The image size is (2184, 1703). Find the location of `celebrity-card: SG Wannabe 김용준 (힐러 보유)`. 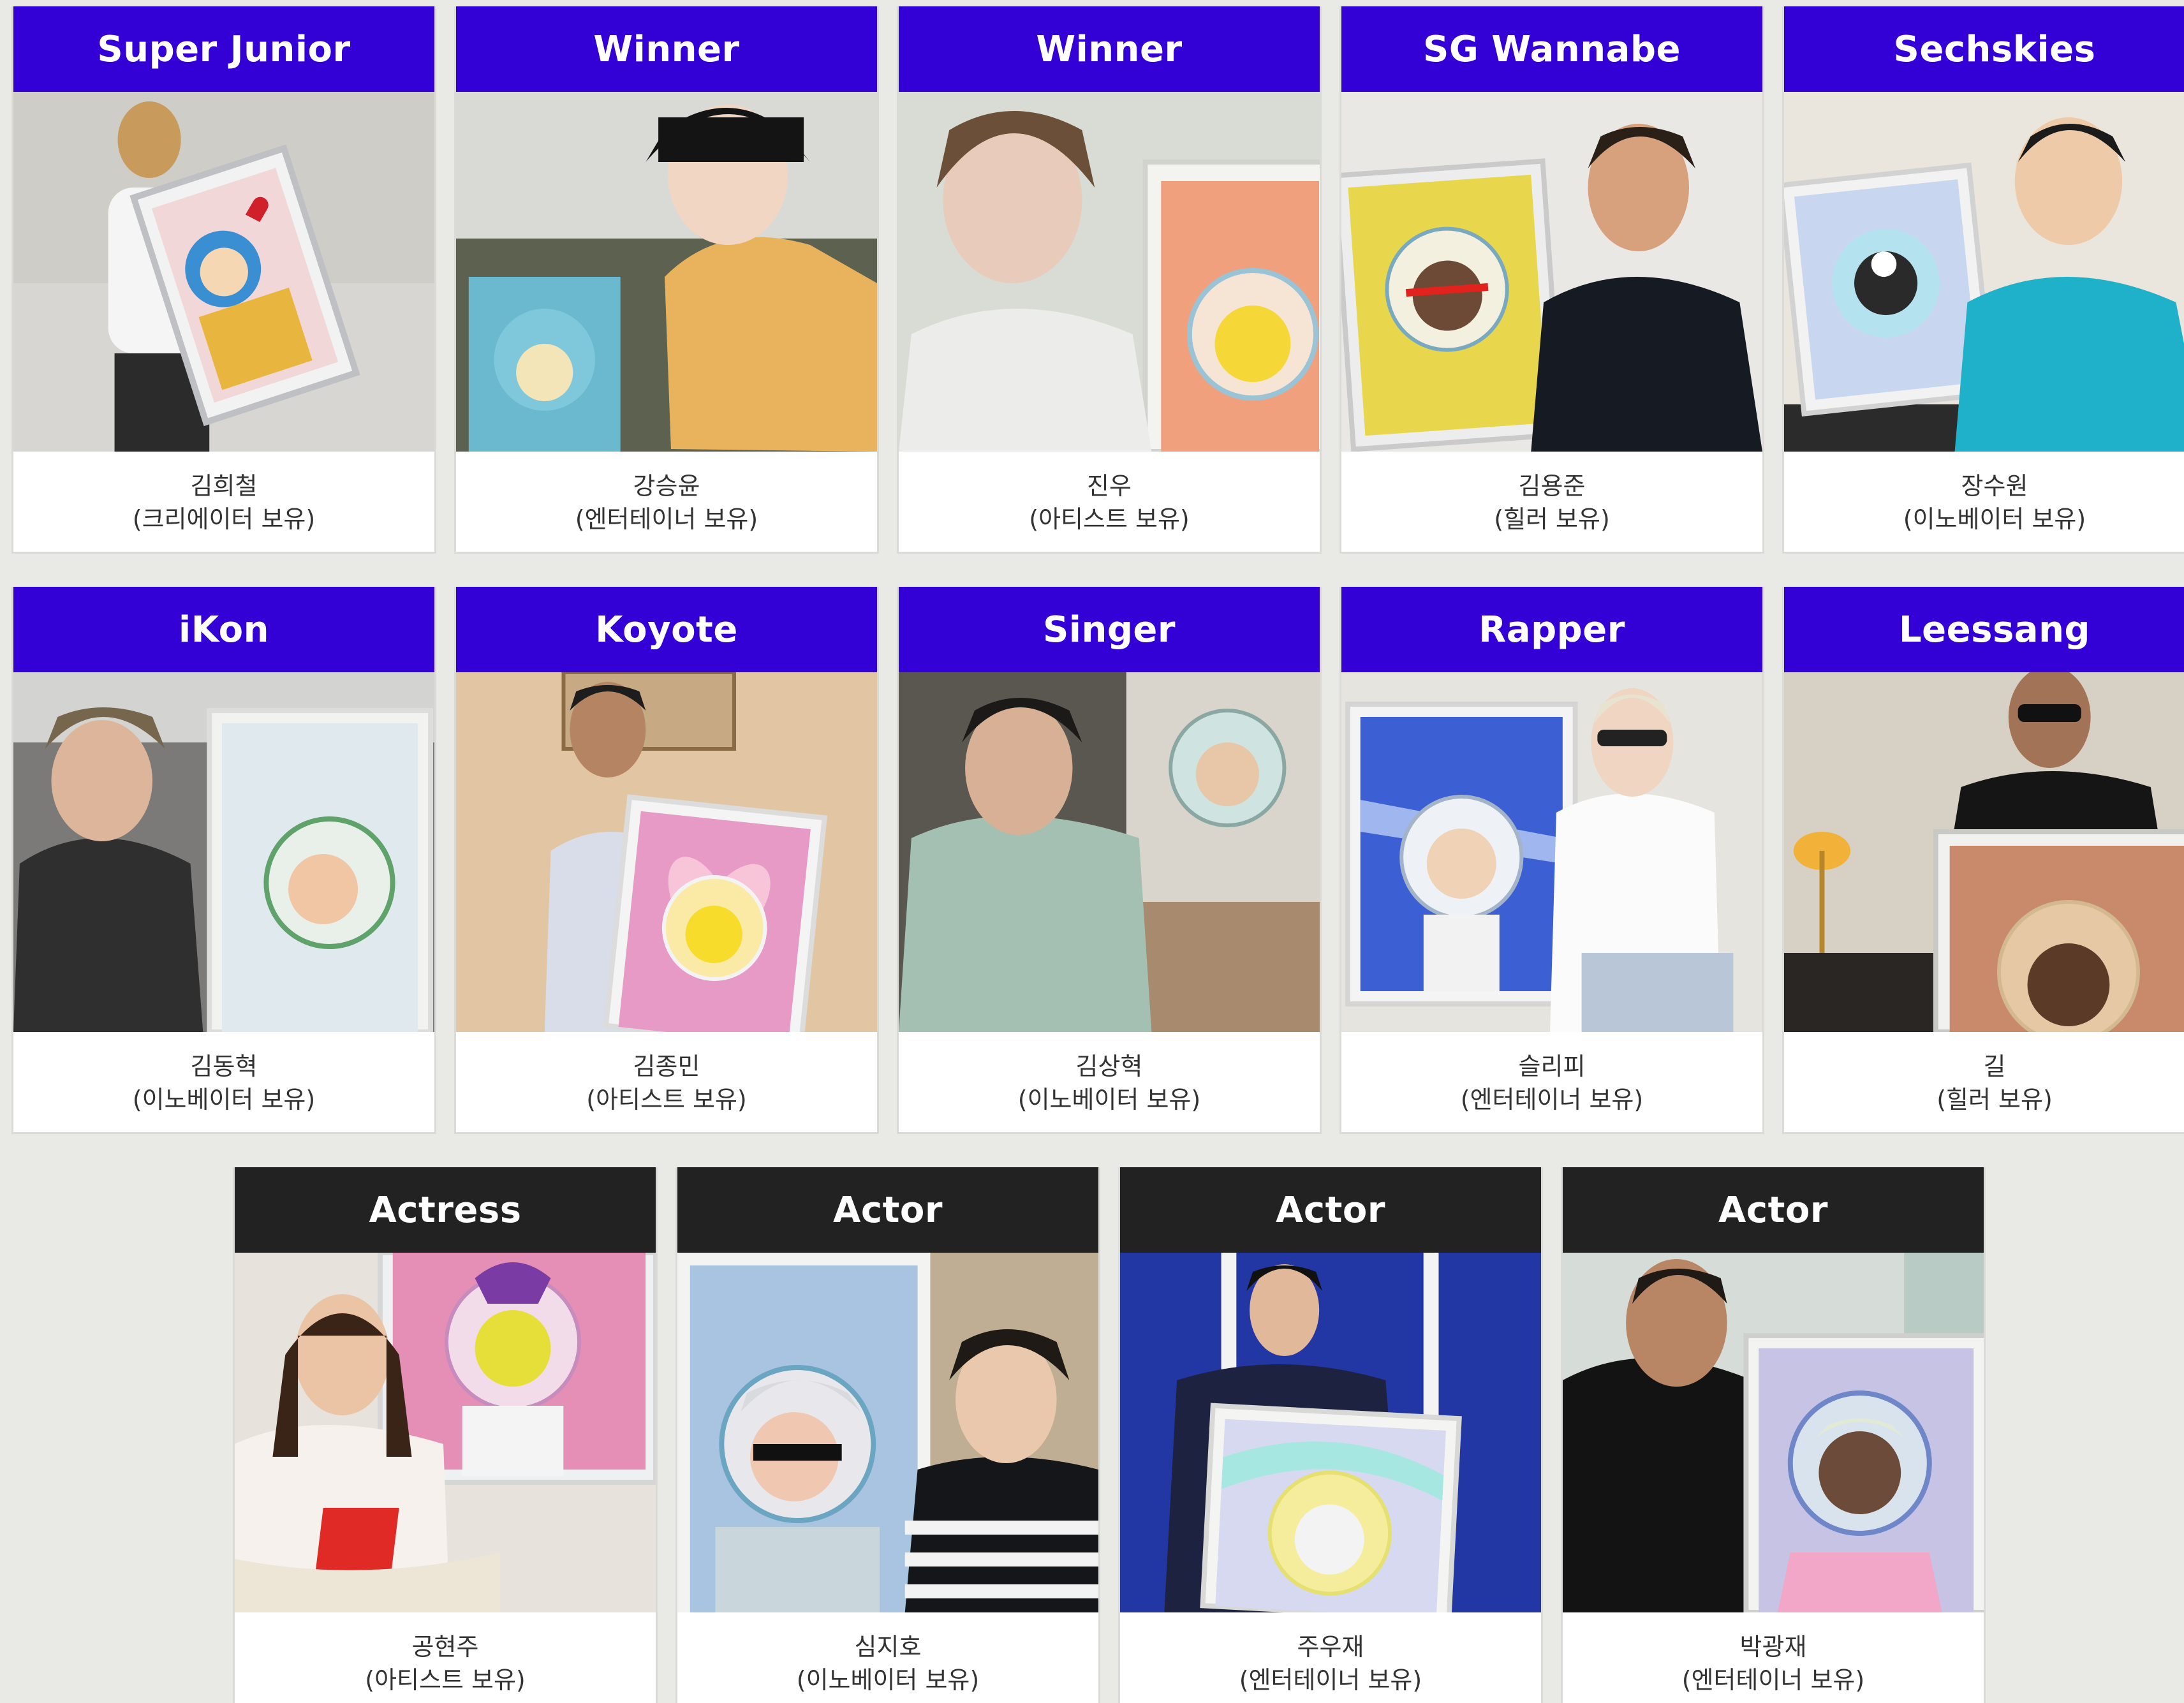

celebrity-card: SG Wannabe 김용준 (힐러 보유) is located at coordinates (1551, 280).